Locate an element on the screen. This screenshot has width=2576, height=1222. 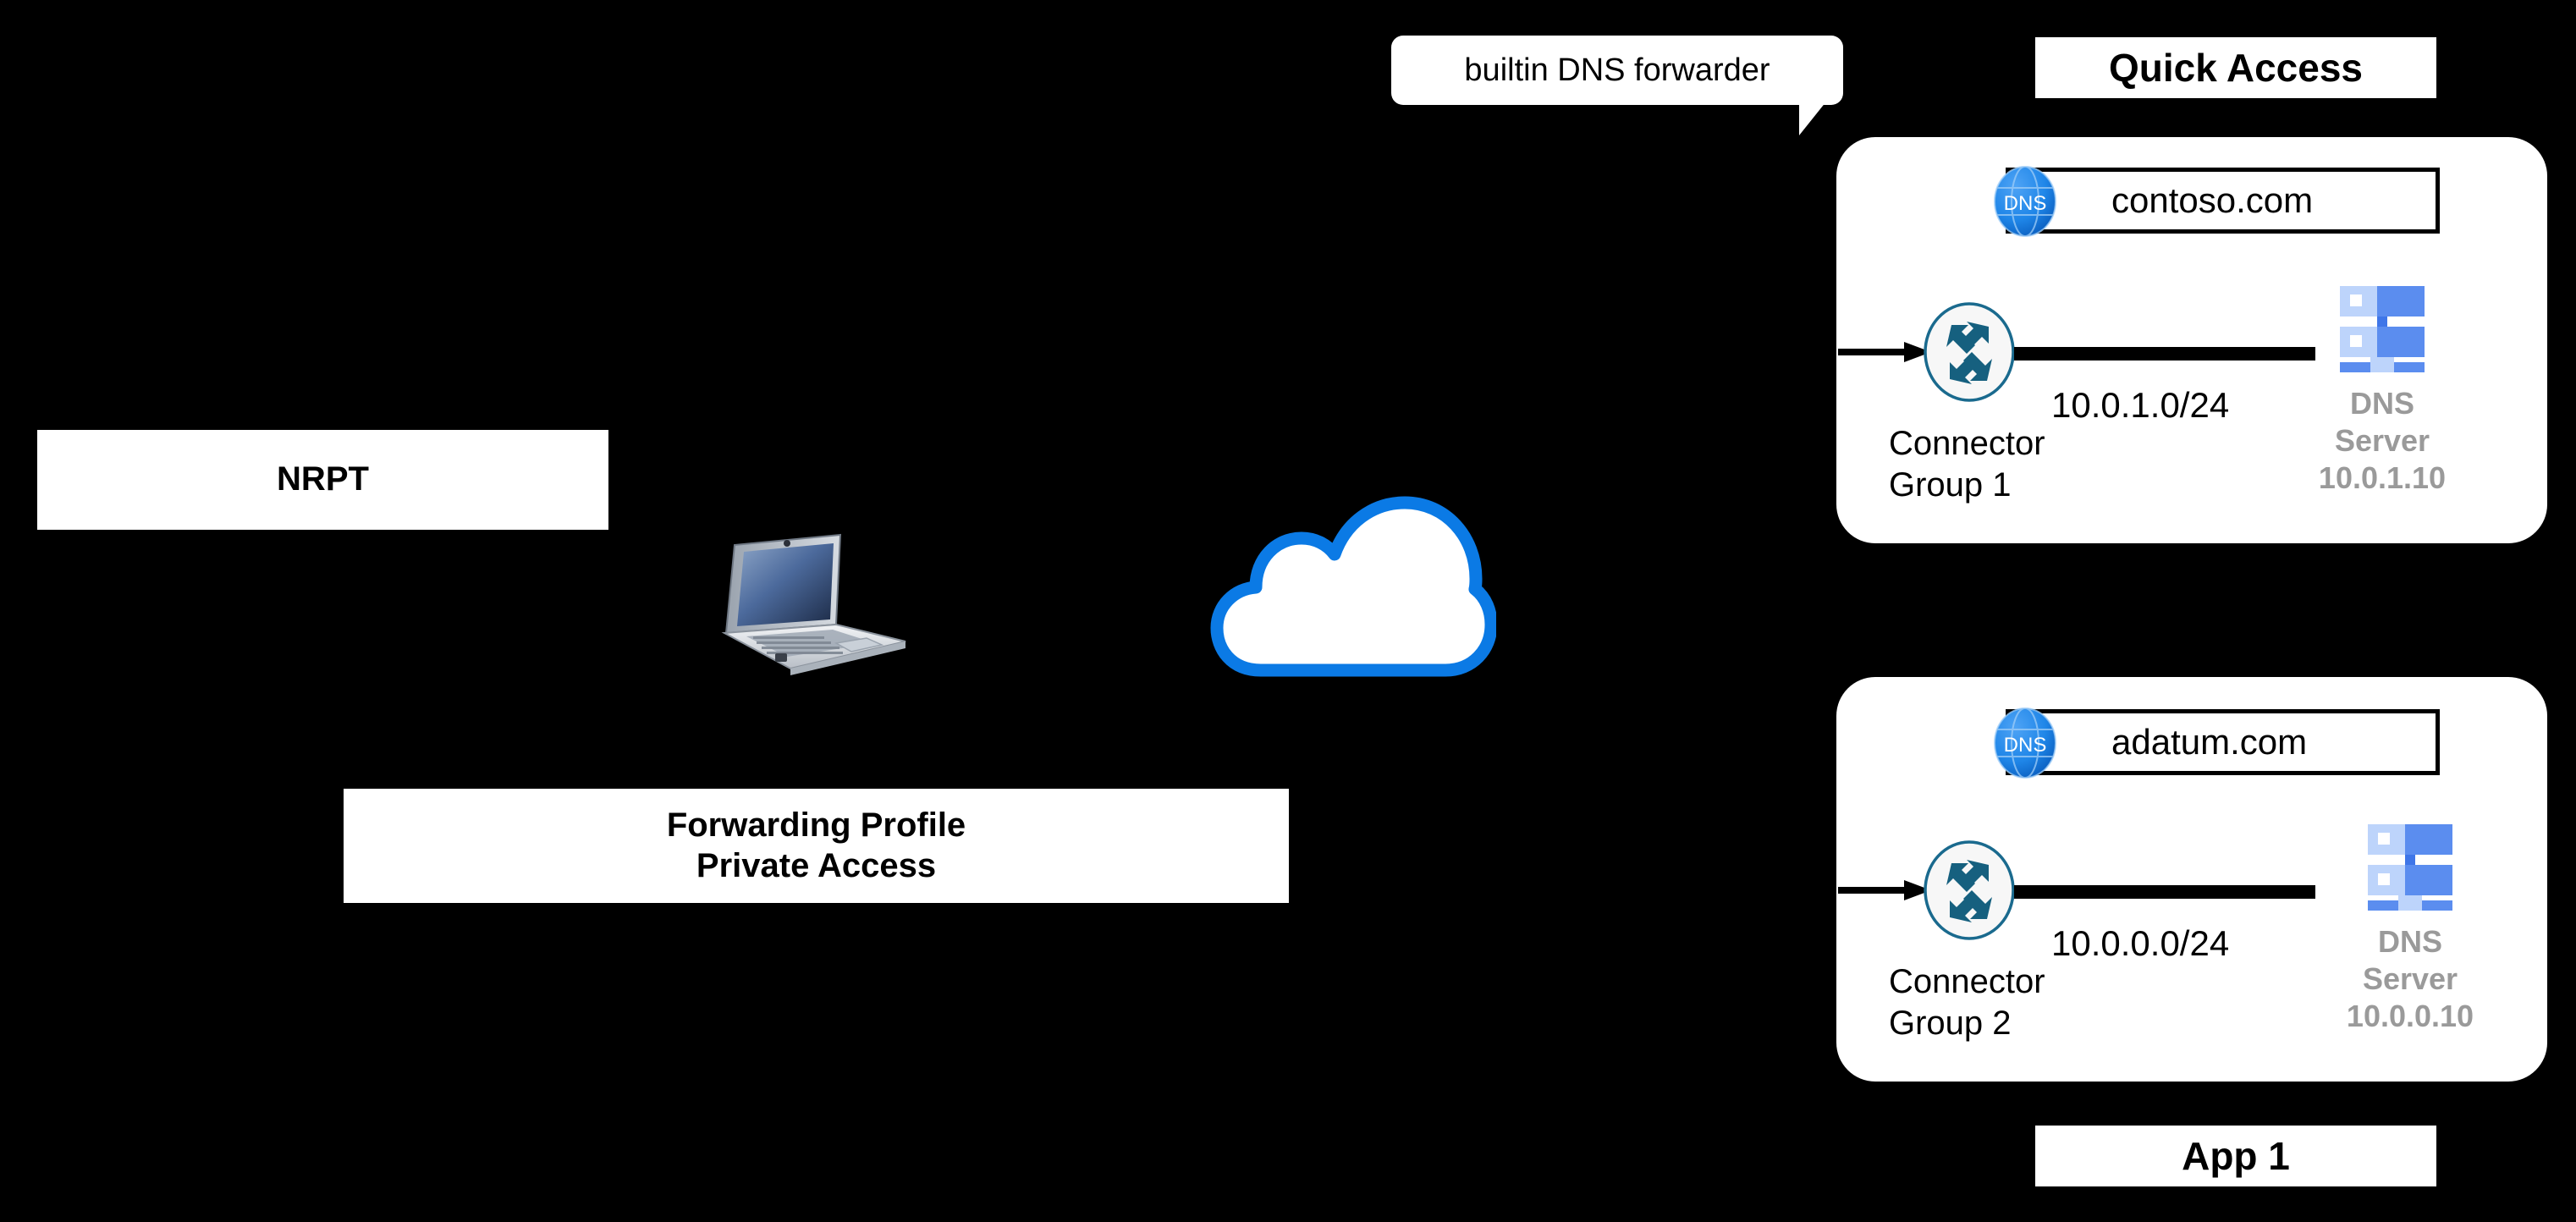
connector-caption-2: Connector Group 2 is located at coordinates (1967, 1002).